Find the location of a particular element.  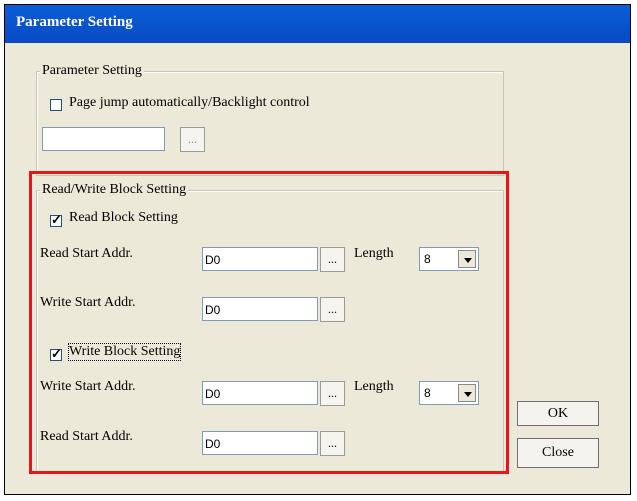

write-block-write-start-input: D0 is located at coordinates (260, 393).